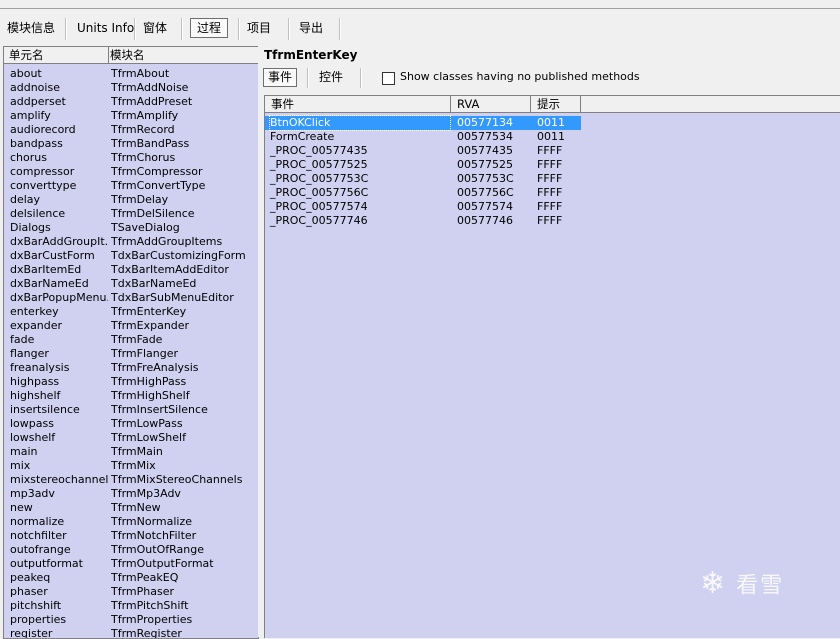  I want to click on list-item: dxBarItemEd TdxBarItemAddEditor, so click(131, 270).